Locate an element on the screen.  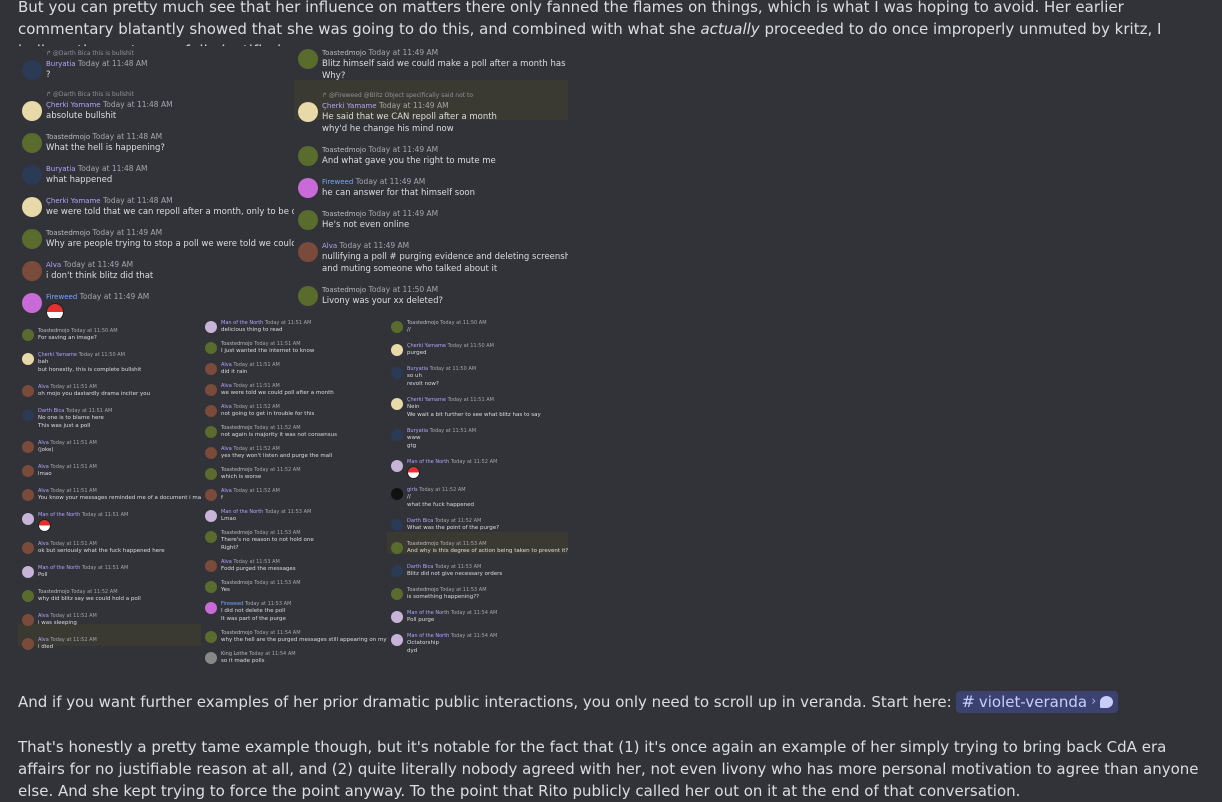
timestamp: Today at 11:48 AM is located at coordinates (111, 63).